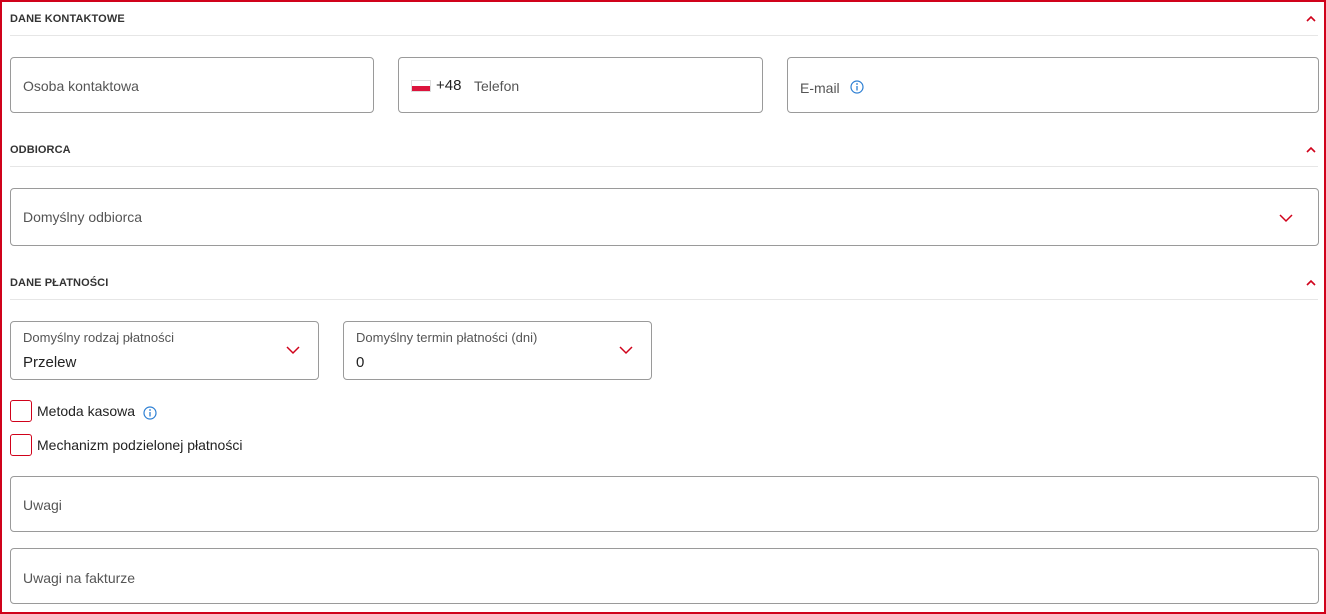 Image resolution: width=1326 pixels, height=614 pixels. I want to click on default-recipient-select: Domyślny odbiorca, so click(664, 217).